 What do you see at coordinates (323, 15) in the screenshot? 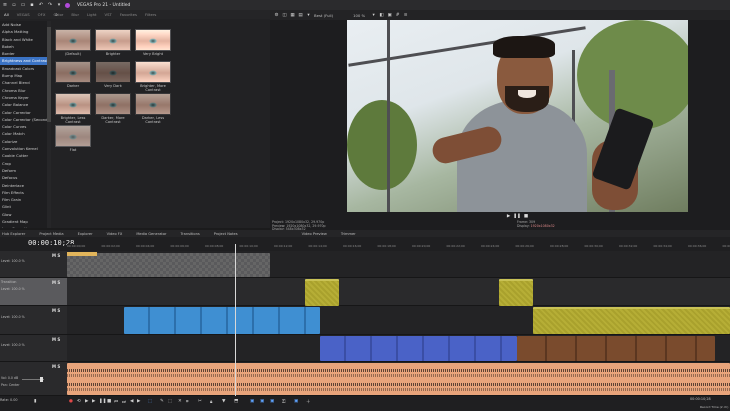
I see `preview-quality: Best (Full)` at bounding box center [323, 15].